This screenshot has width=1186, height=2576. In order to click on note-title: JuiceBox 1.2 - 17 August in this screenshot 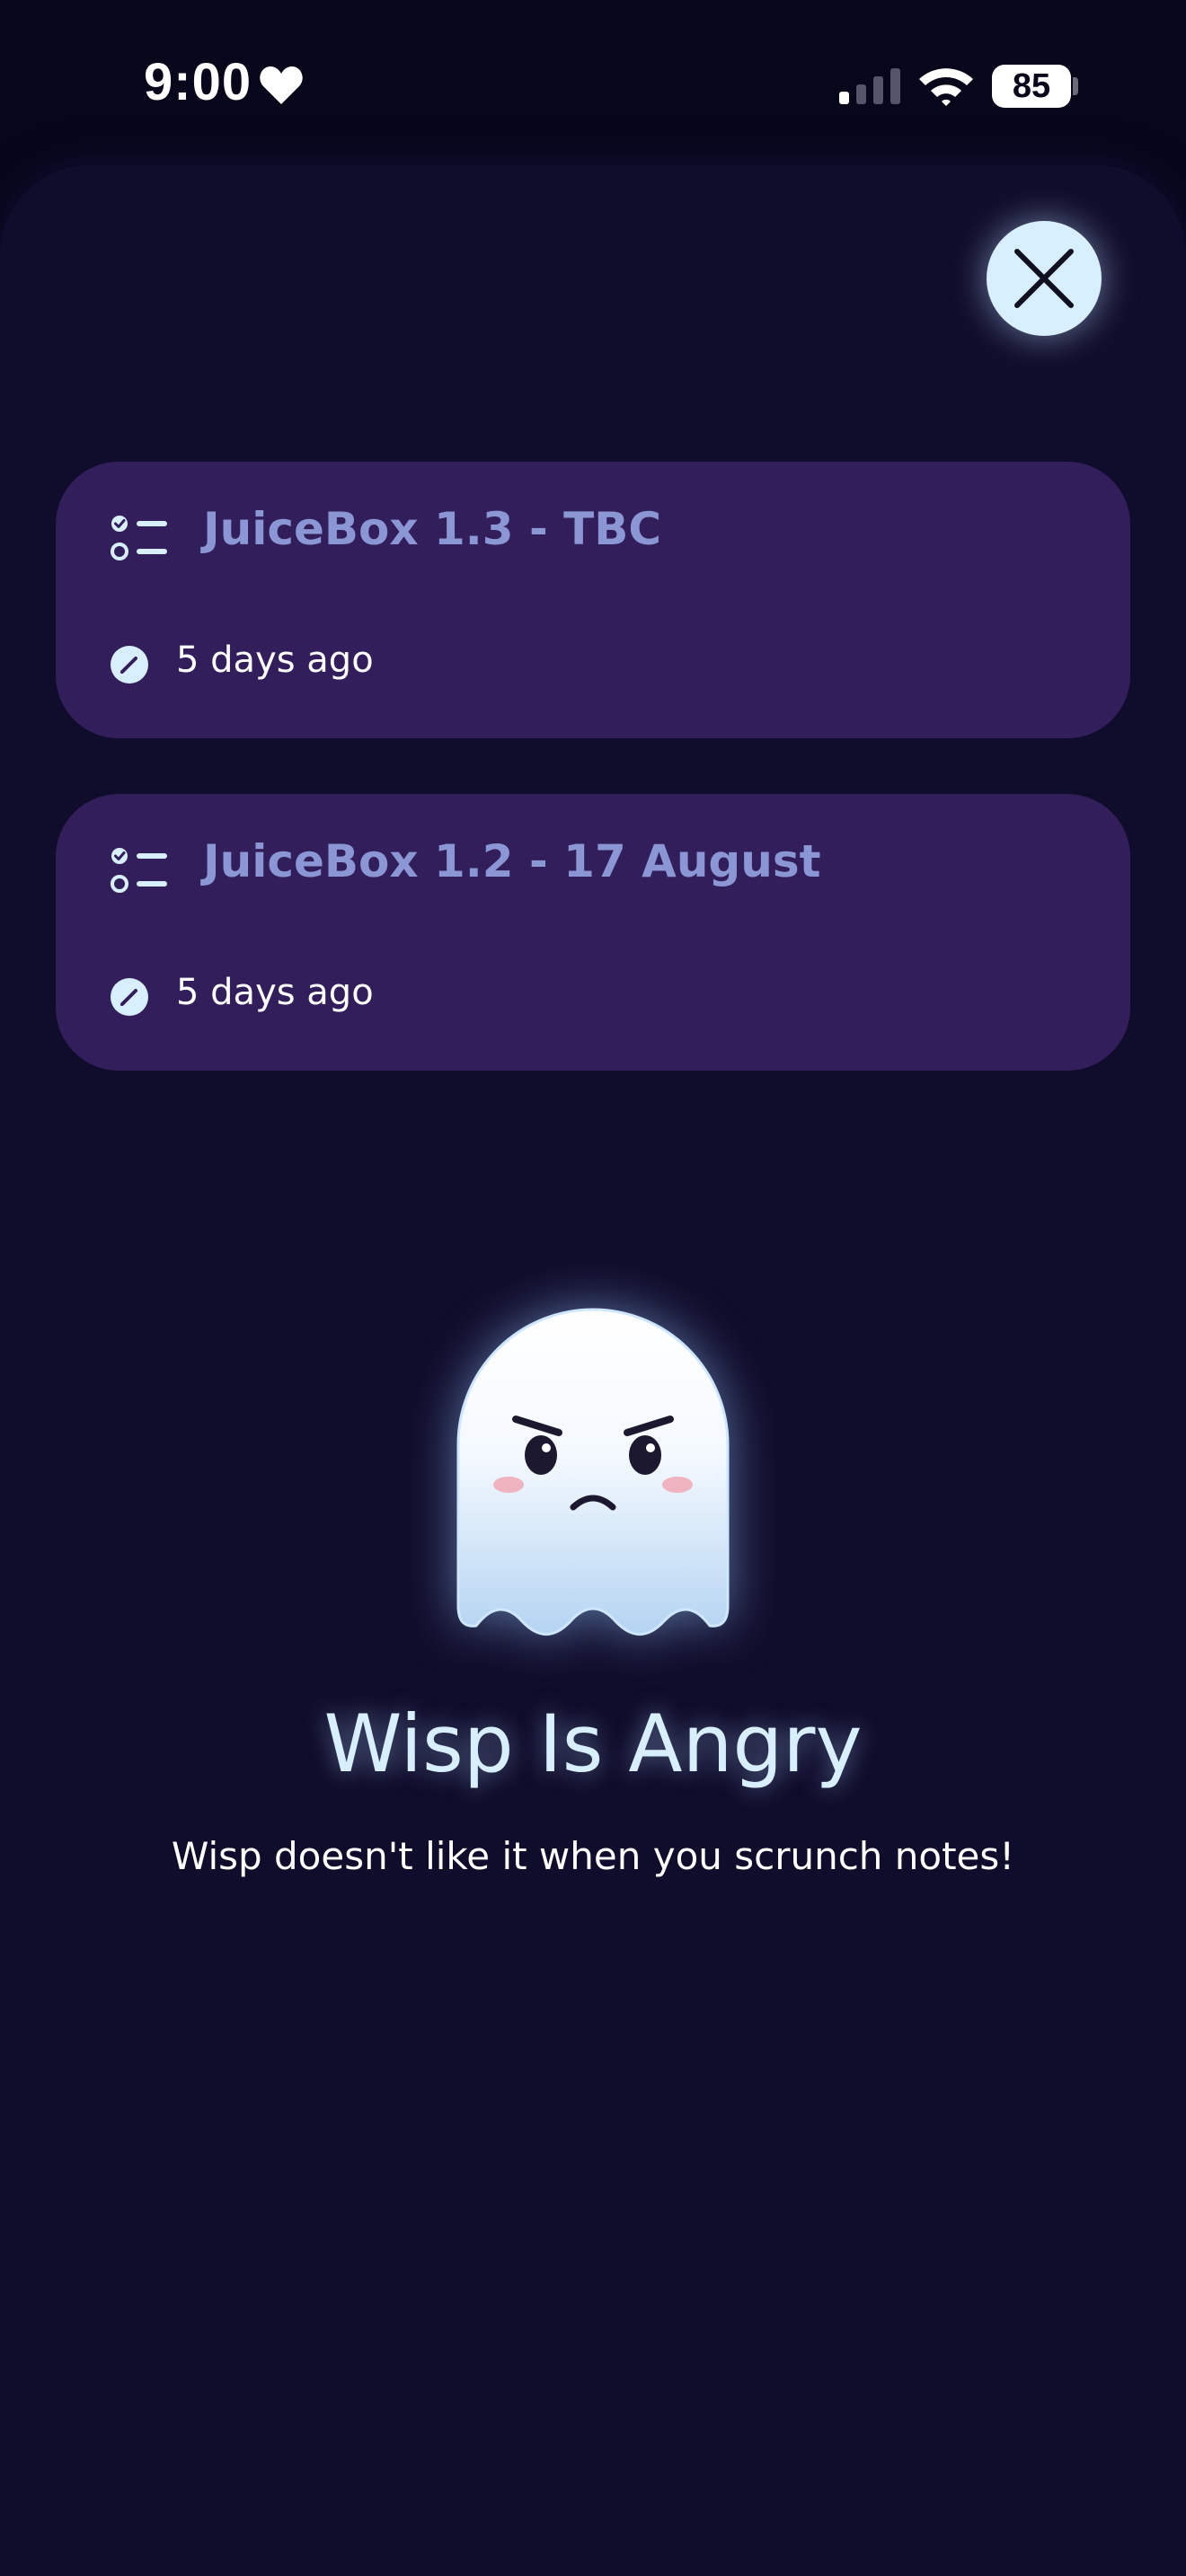, I will do `click(512, 861)`.